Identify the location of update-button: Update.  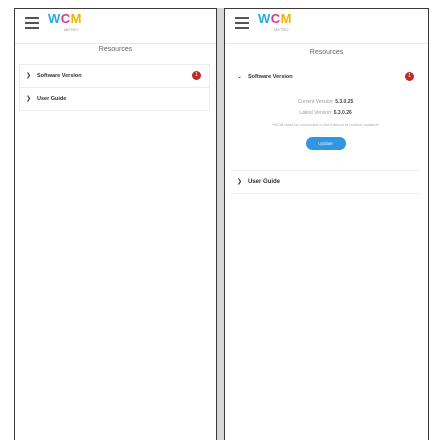
(325, 143).